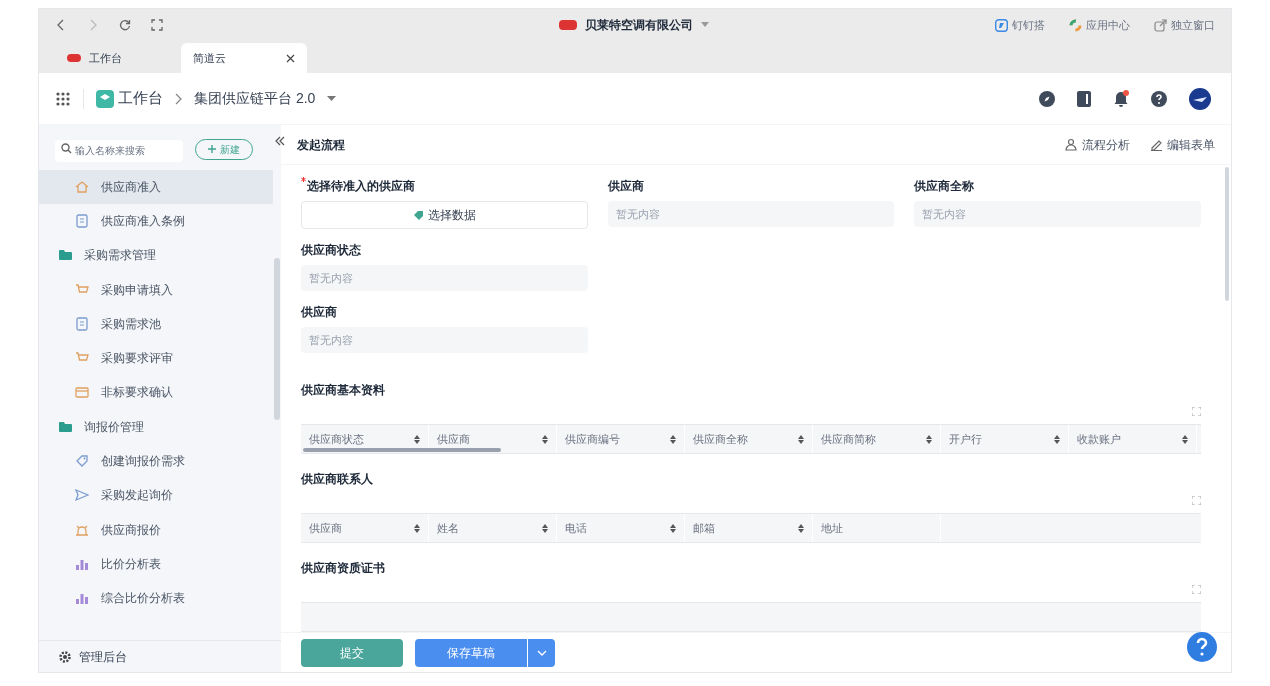 The height and width of the screenshot is (686, 1270). Describe the element at coordinates (877, 528) in the screenshot. I see `column-header: 地址` at that location.